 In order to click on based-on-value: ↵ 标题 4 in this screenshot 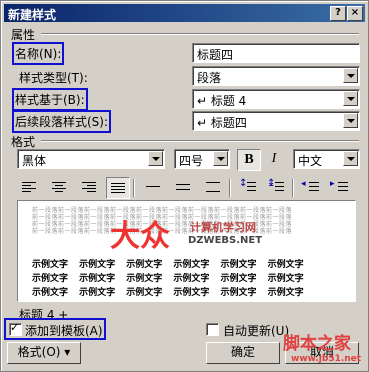, I will do `click(222, 101)`.